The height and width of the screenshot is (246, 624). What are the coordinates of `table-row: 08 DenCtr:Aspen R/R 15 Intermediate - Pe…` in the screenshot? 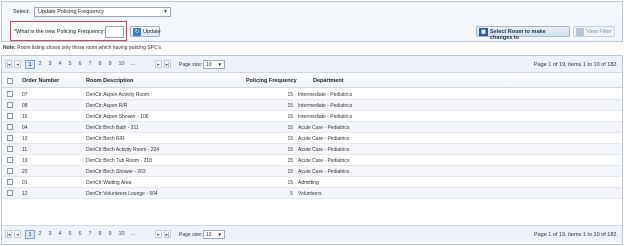 It's located at (312, 105).